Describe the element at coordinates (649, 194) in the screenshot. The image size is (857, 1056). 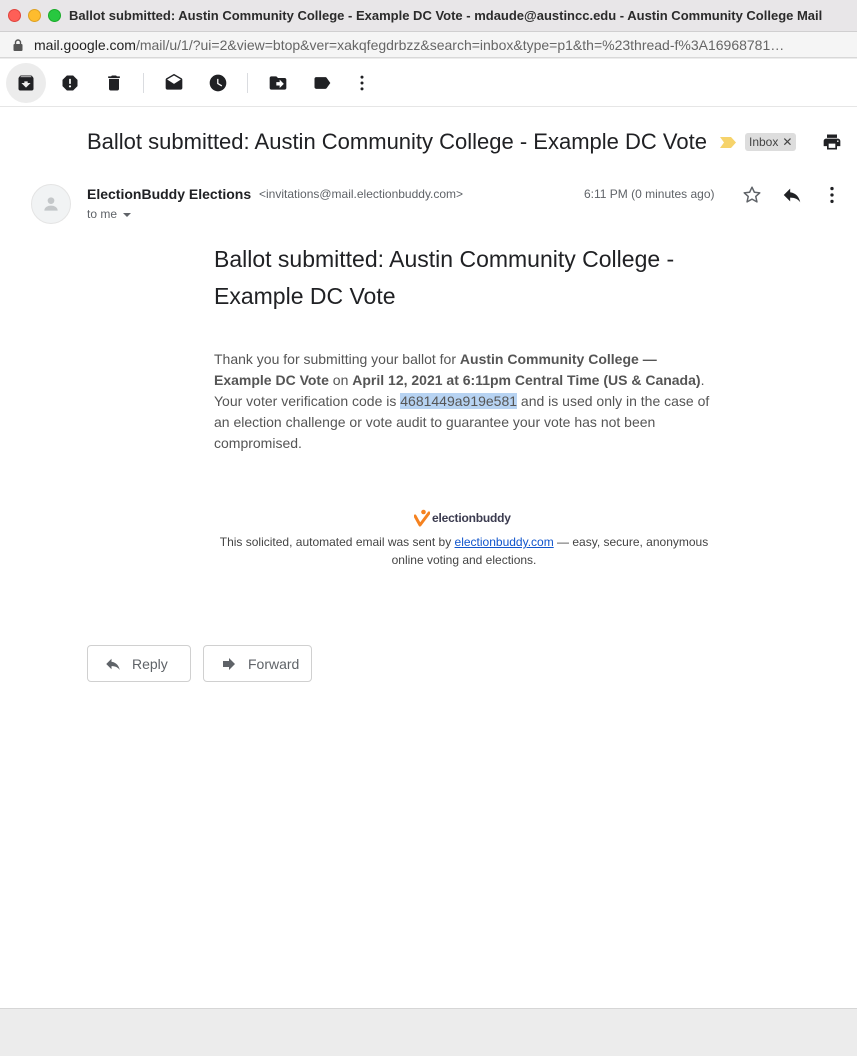
I see `message-timestamp: 6:11 PM (0 minutes ago)` at that location.